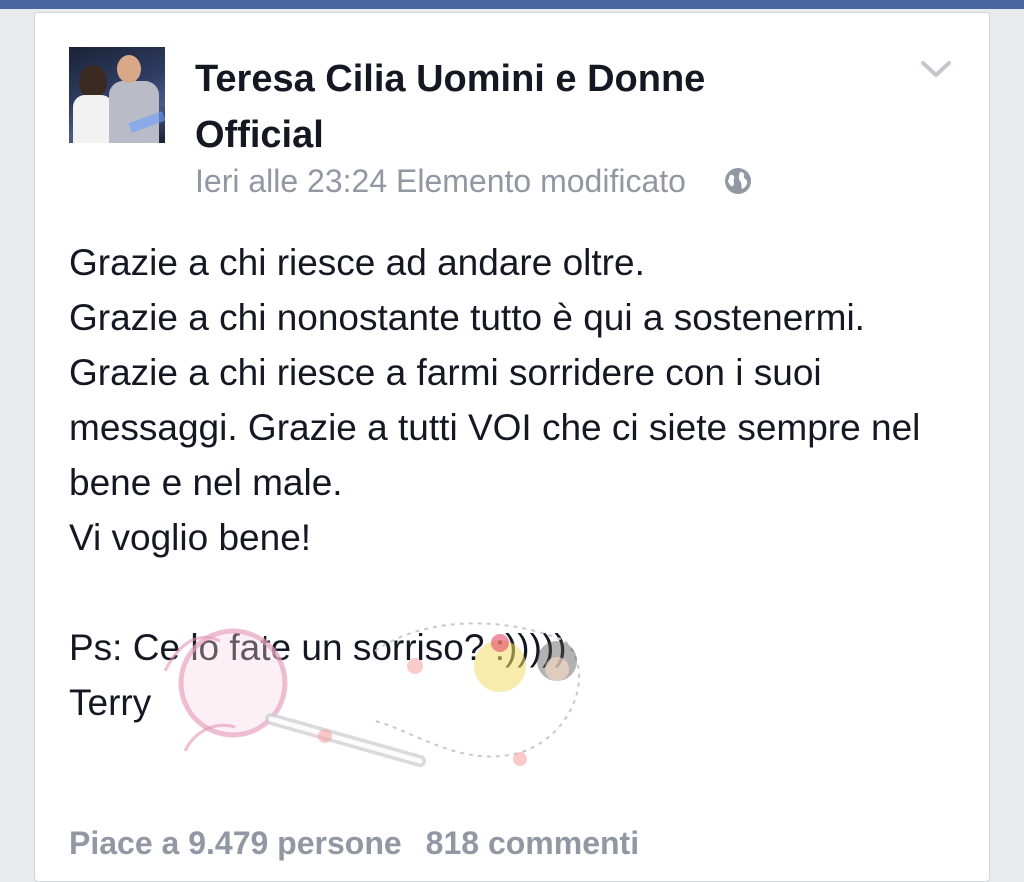  Describe the element at coordinates (512, 4) in the screenshot. I see `app-header-bar` at that location.